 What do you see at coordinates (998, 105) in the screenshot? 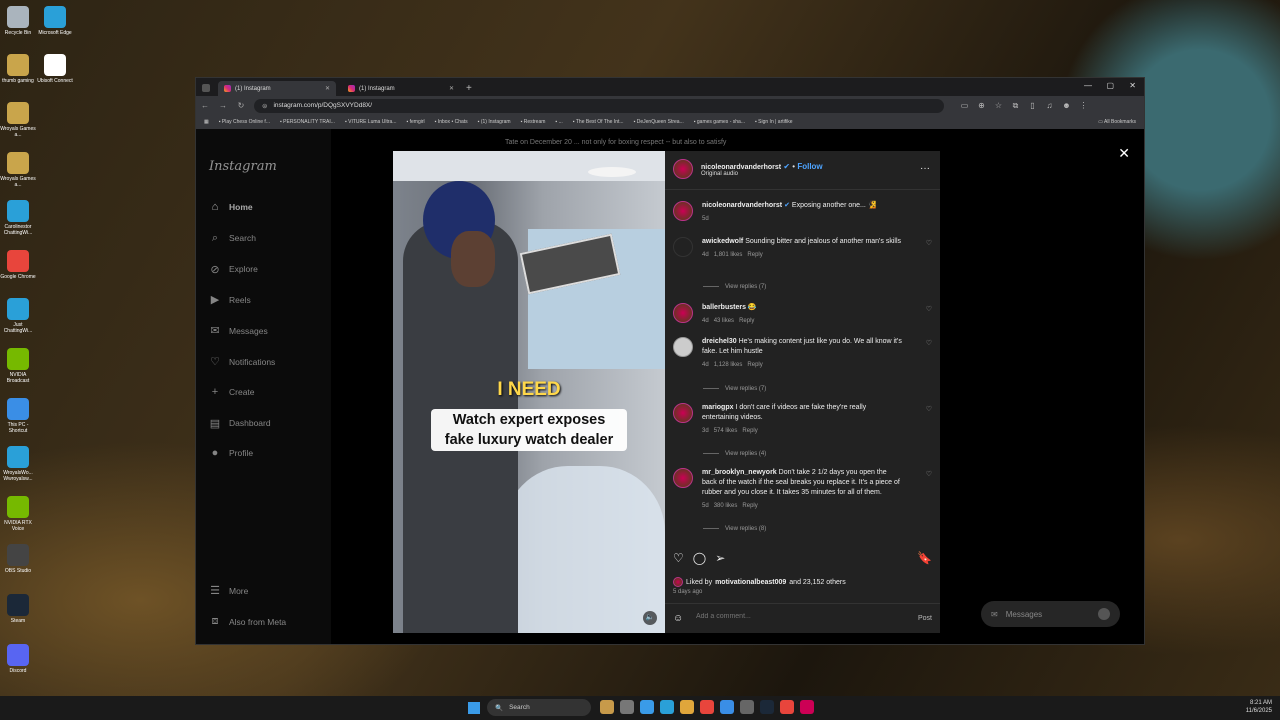
I see `bookmark-star-icon: ☆` at bounding box center [998, 105].